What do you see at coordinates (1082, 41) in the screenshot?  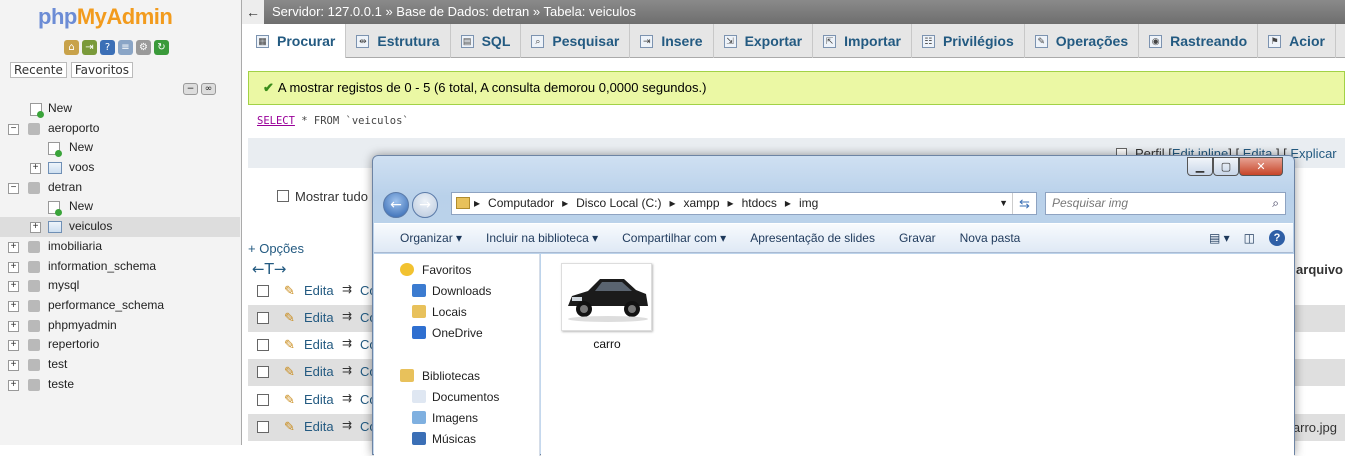 I see `tab-operations: ✎ Operações` at bounding box center [1082, 41].